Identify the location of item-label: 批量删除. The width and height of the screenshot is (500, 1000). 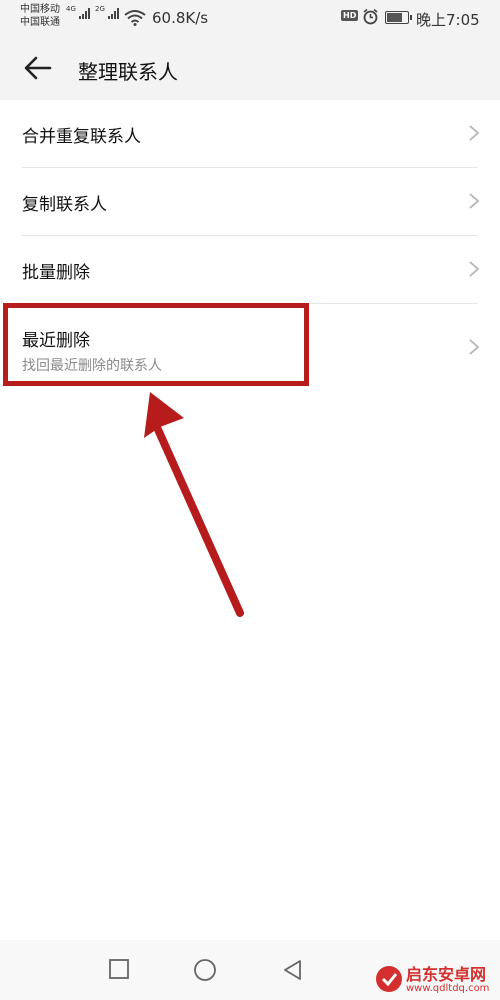
(56, 273).